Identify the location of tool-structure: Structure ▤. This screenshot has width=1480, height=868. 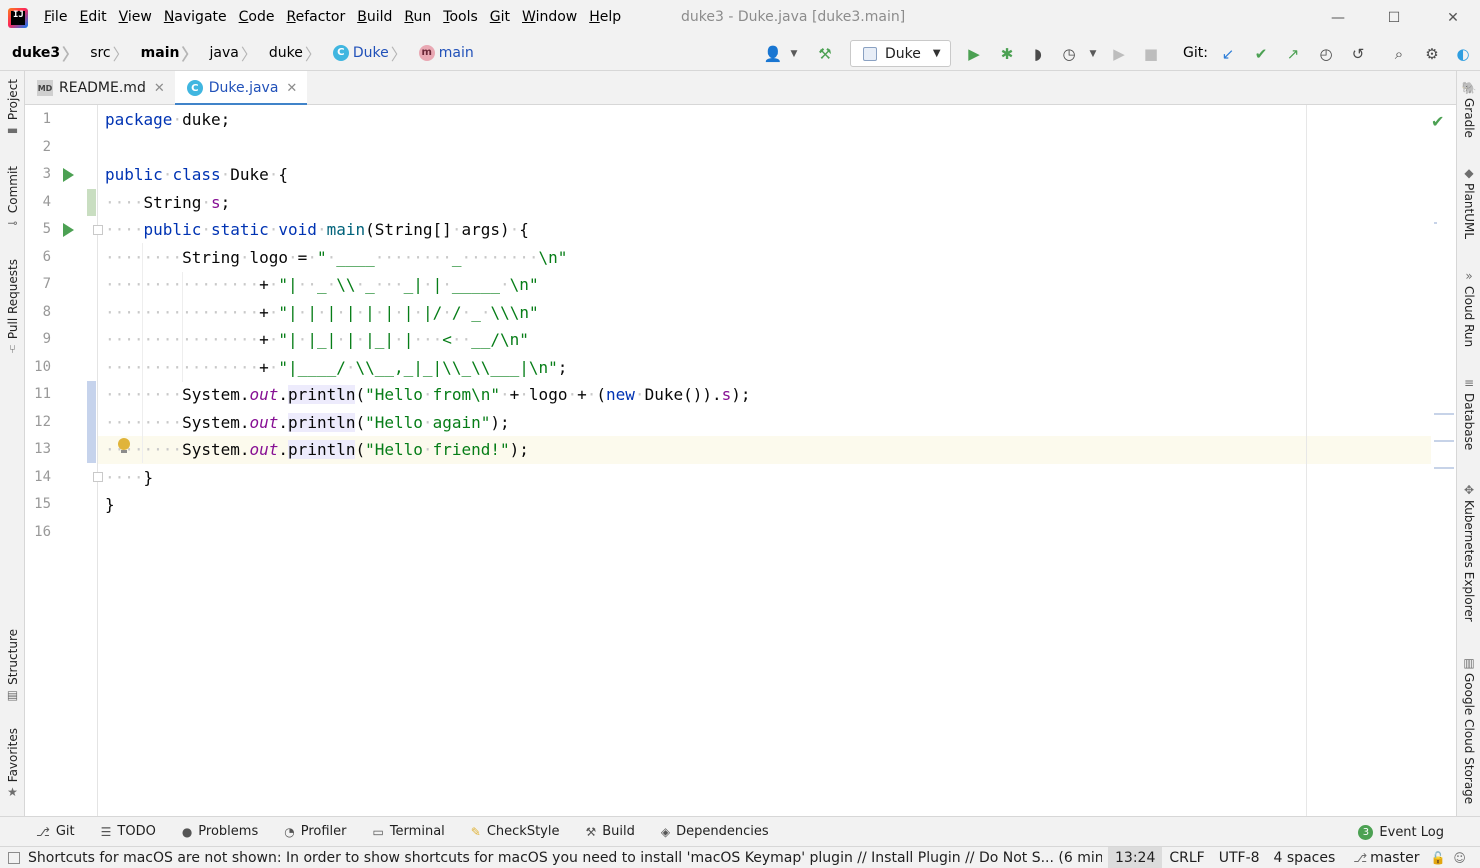
(12, 665).